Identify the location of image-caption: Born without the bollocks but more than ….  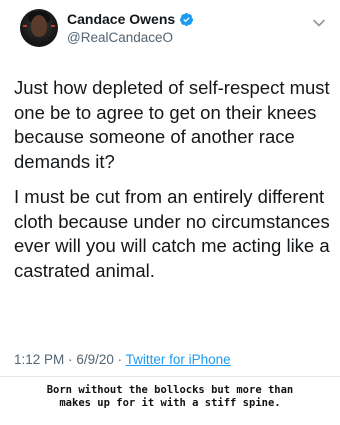
(170, 397).